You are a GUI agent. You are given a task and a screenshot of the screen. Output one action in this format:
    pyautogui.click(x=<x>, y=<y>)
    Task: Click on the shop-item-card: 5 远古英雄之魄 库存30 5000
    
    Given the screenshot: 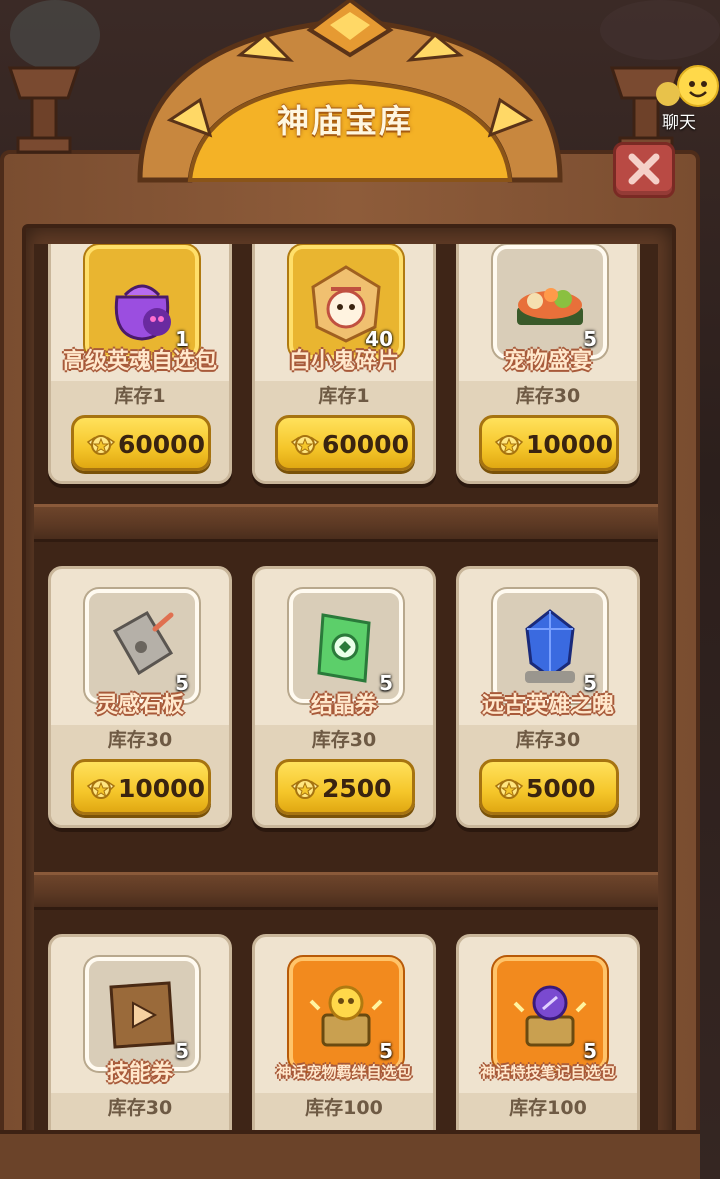 What is the action you would take?
    pyautogui.click(x=548, y=697)
    